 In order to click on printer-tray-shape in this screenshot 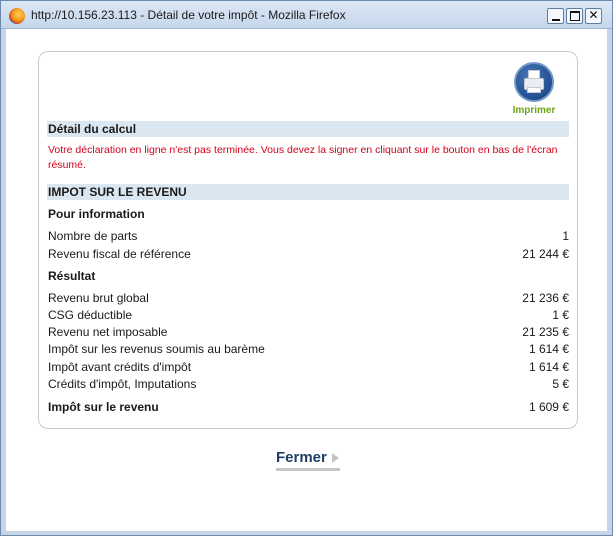, I will do `click(534, 90)`.